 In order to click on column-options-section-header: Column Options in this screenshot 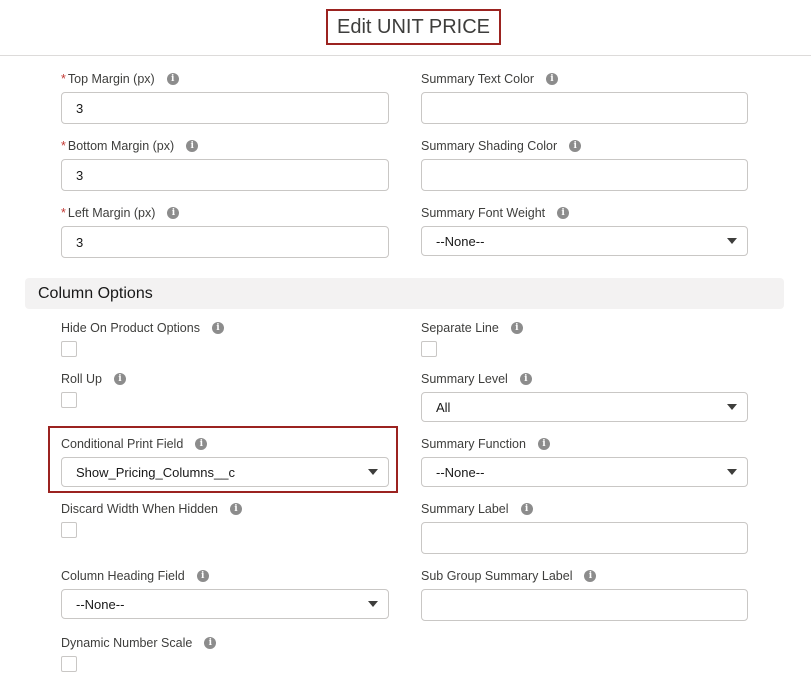, I will do `click(404, 293)`.